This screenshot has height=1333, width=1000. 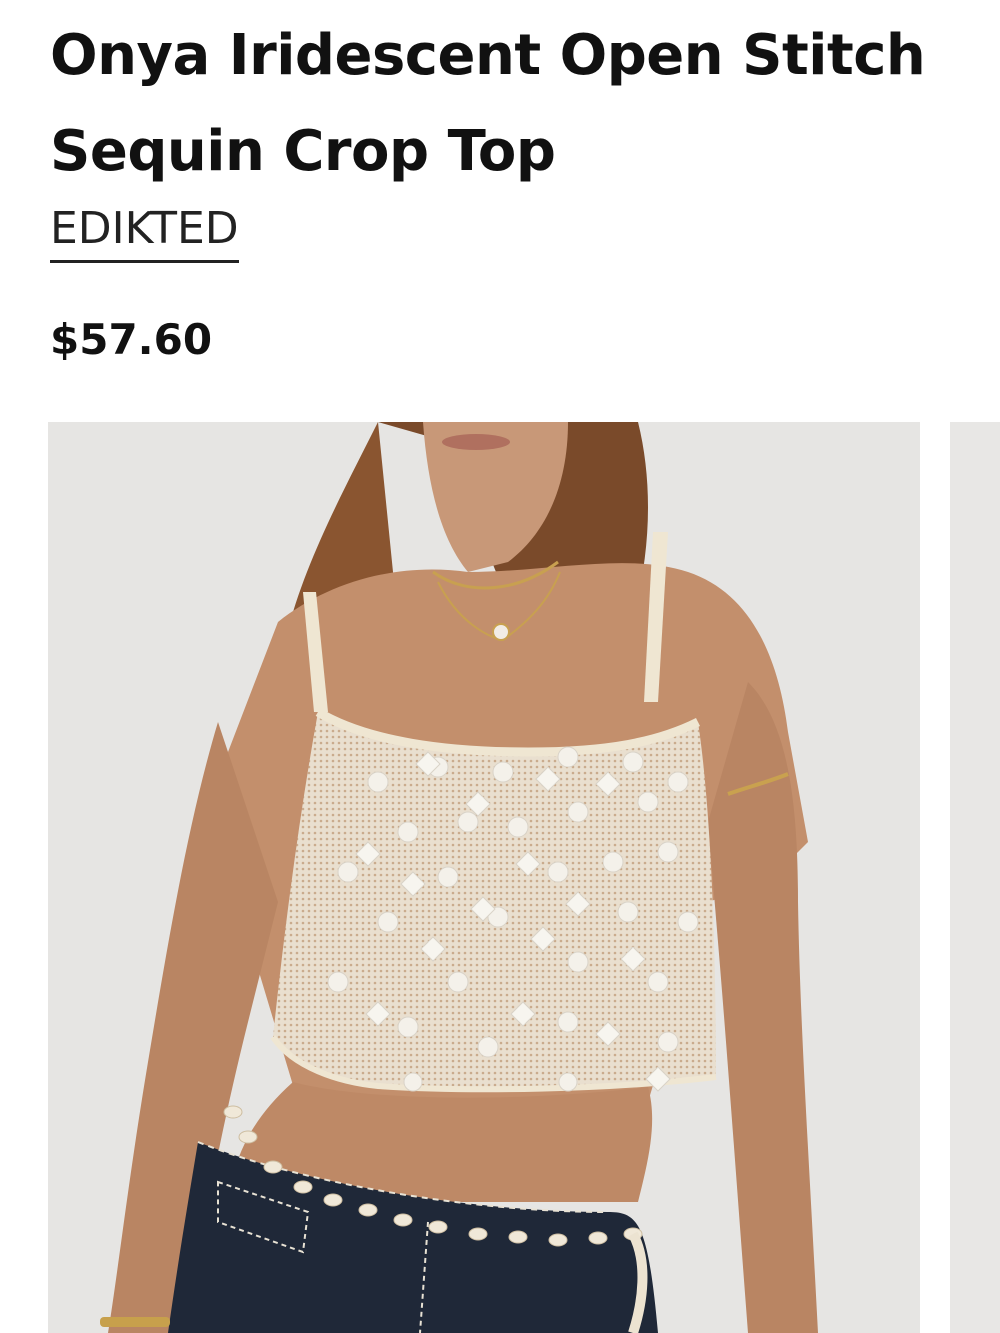 What do you see at coordinates (975, 877) in the screenshot?
I see `product-image-next` at bounding box center [975, 877].